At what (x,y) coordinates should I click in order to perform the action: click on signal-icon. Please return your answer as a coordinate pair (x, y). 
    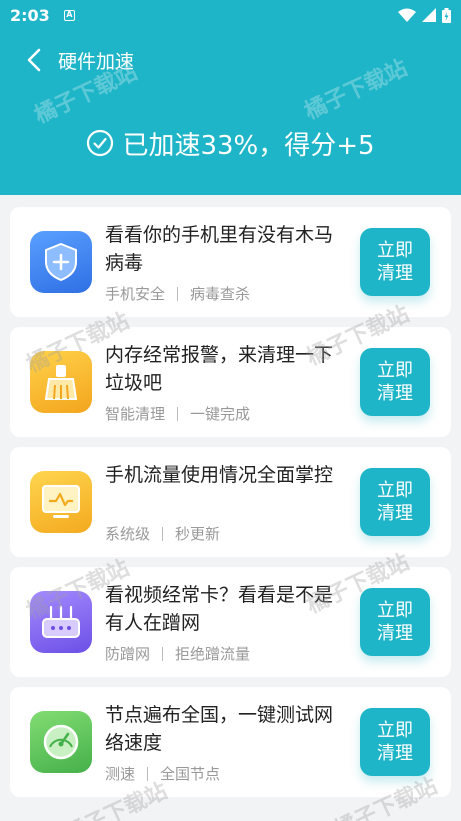
    Looking at the image, I should click on (429, 15).